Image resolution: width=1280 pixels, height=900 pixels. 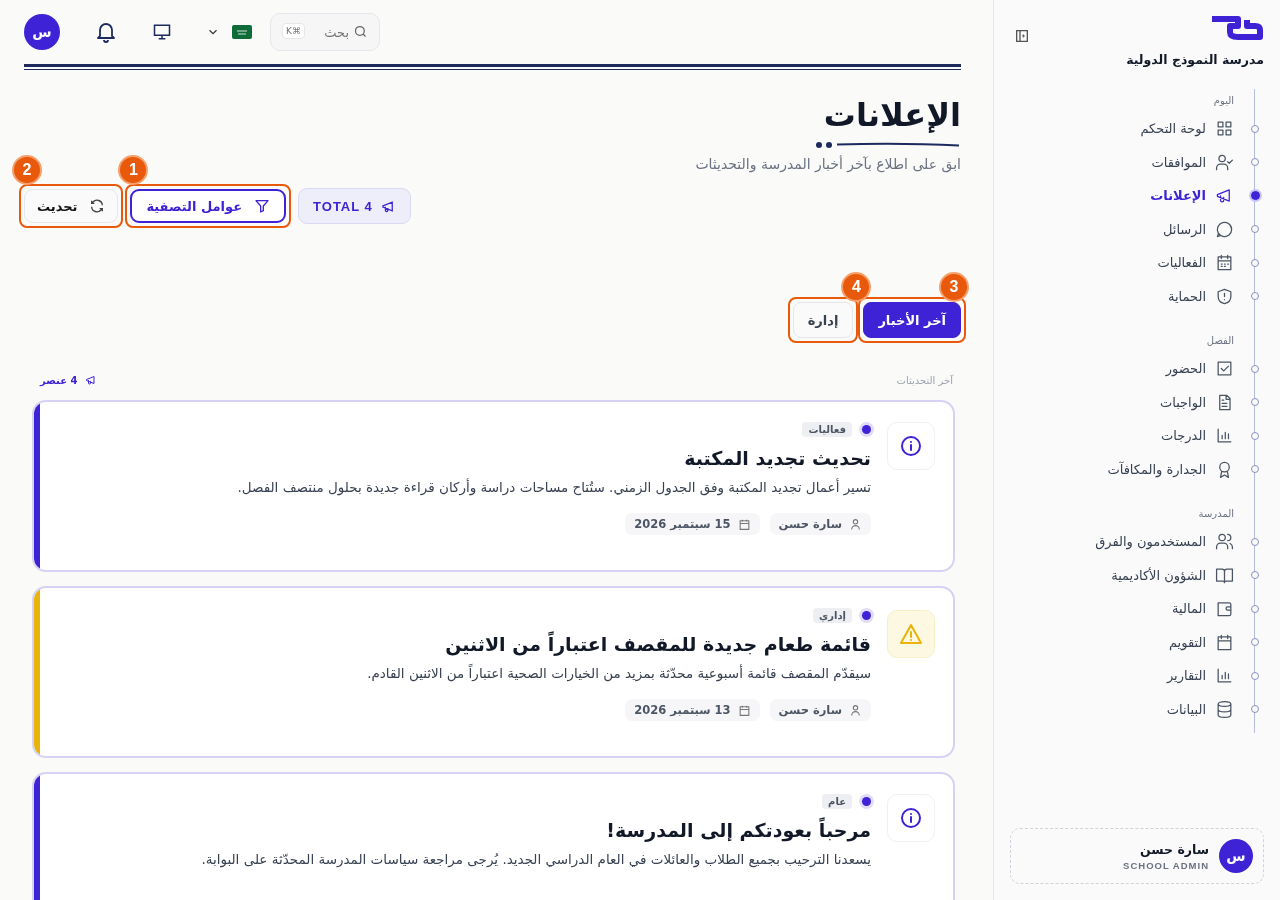 What do you see at coordinates (162, 32) in the screenshot?
I see `monitor-icon` at bounding box center [162, 32].